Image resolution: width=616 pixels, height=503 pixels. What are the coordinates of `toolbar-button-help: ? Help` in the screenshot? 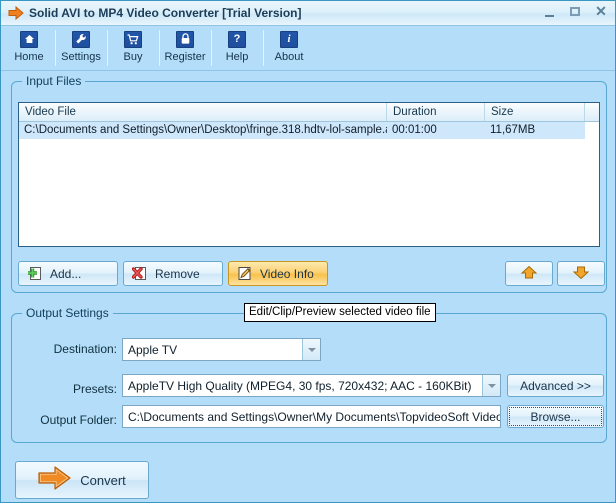 It's located at (237, 48).